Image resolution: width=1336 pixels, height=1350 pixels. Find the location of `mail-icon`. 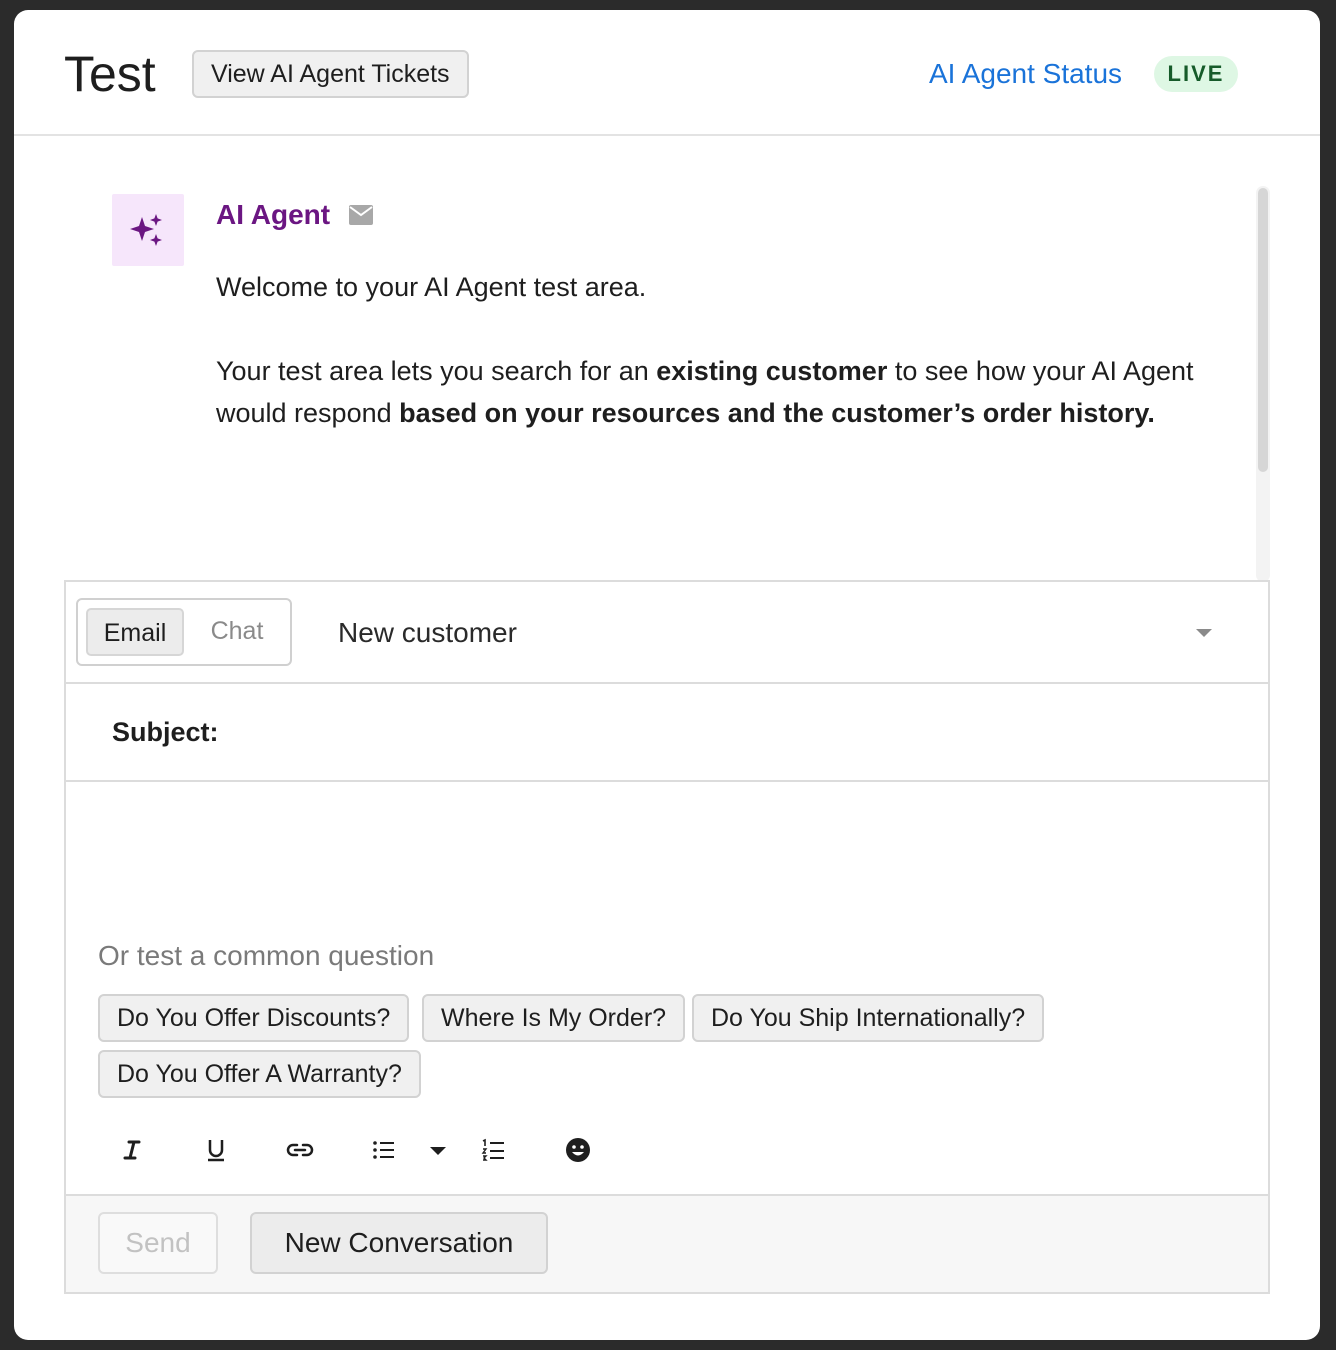

mail-icon is located at coordinates (361, 215).